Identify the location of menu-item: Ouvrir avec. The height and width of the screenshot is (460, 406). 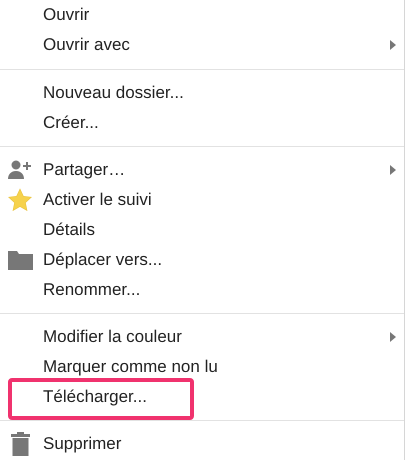
(86, 45).